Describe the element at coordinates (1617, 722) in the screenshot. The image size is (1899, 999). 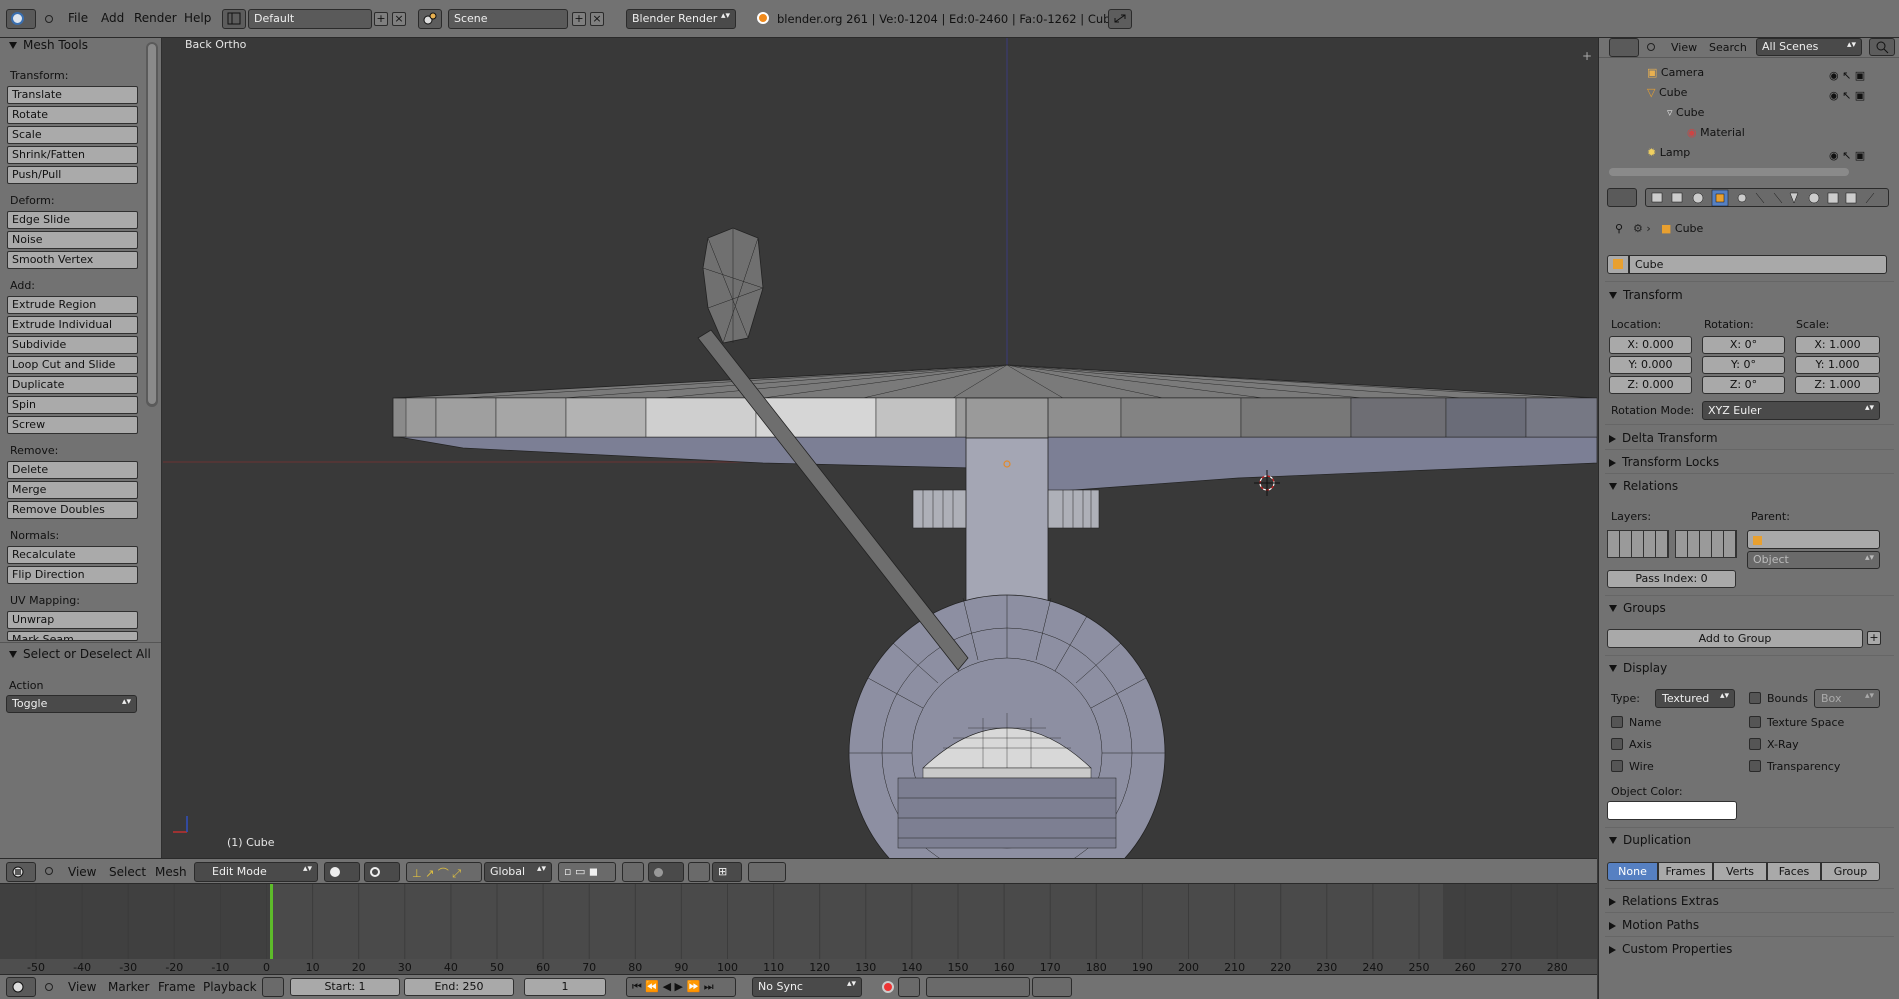
I see `name-checkbox` at that location.